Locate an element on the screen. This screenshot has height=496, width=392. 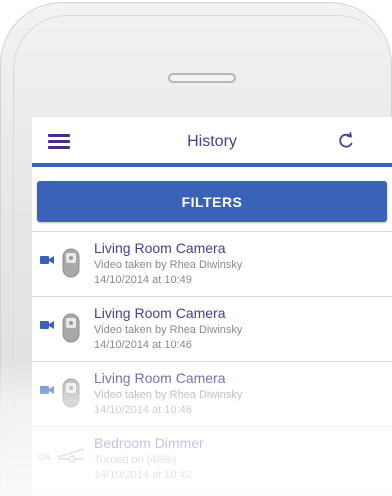
phone-speaker is located at coordinates (202, 78).